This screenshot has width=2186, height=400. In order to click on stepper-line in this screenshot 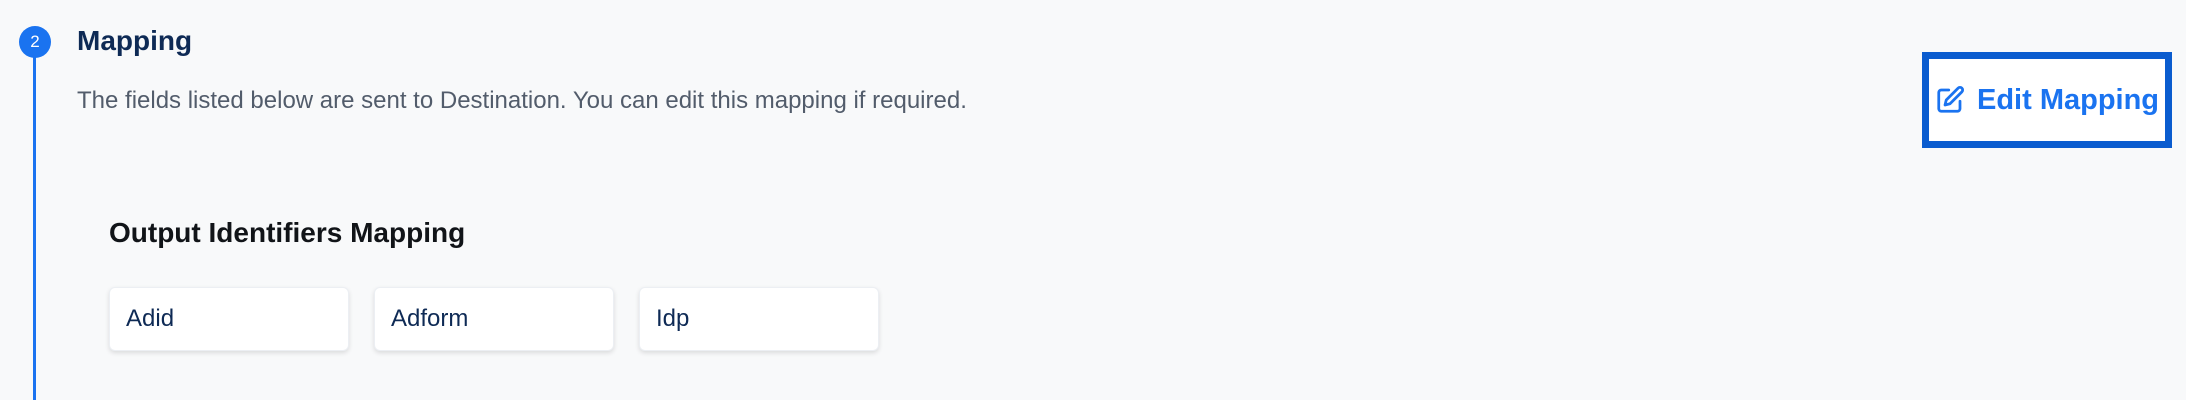, I will do `click(34, 222)`.